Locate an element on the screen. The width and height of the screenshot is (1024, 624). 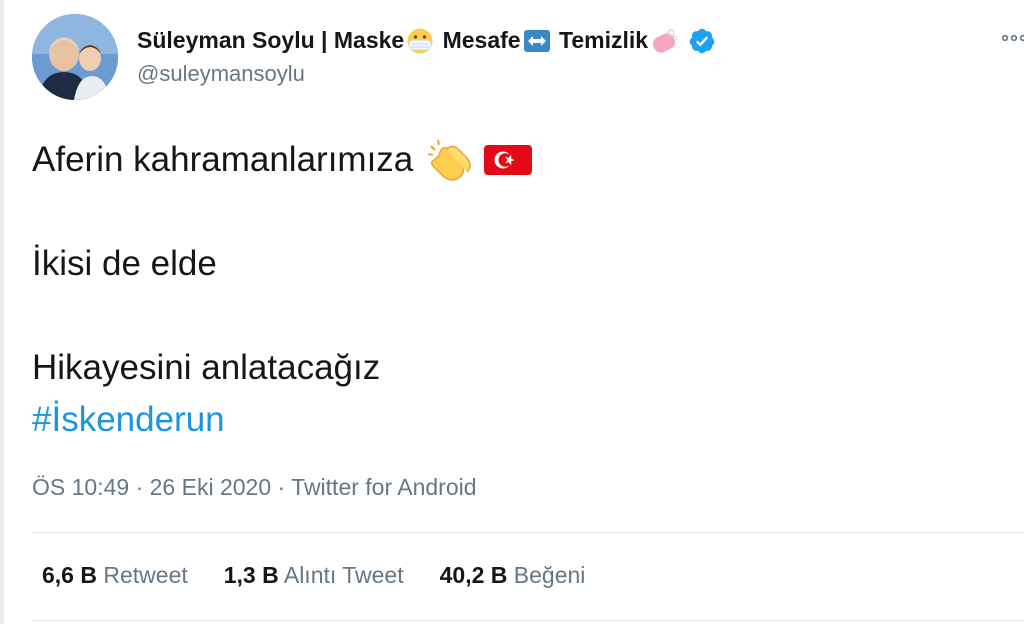
author-name-row: Süleyman Soylu | Maske Mesafe Temizlik is located at coordinates (426, 41).